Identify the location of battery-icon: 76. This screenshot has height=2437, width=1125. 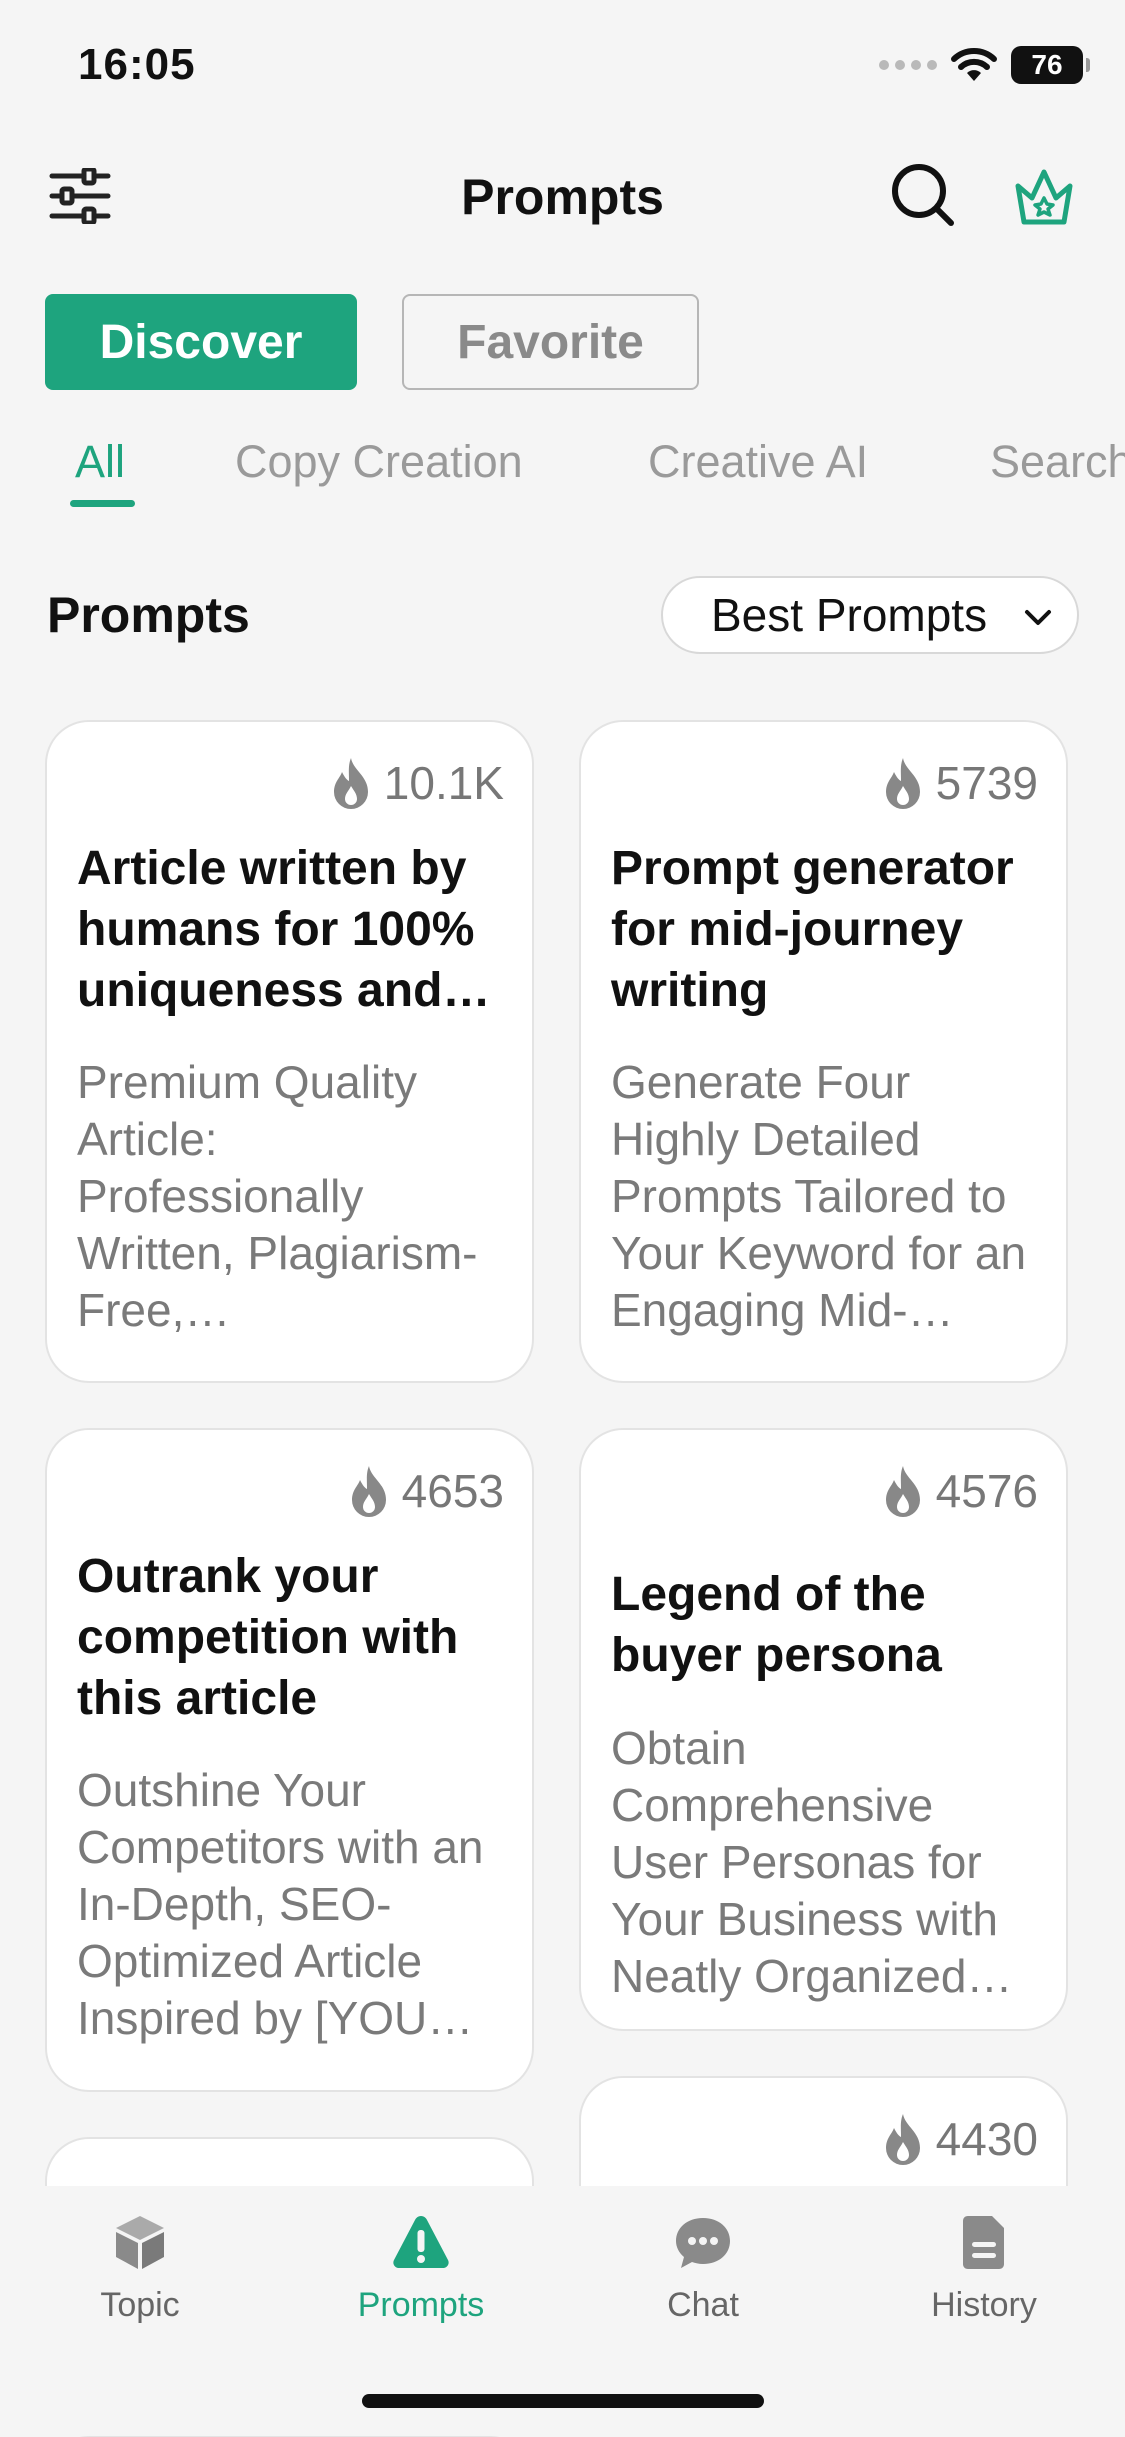
(1050, 65).